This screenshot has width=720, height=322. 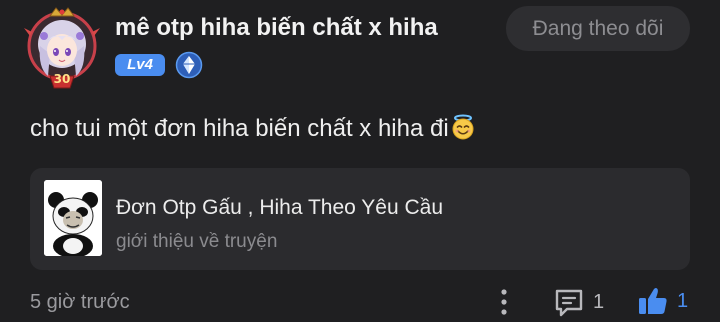 I want to click on post-content: cho tui một đơn hiha biến chất x hiha đi, so click(x=253, y=130).